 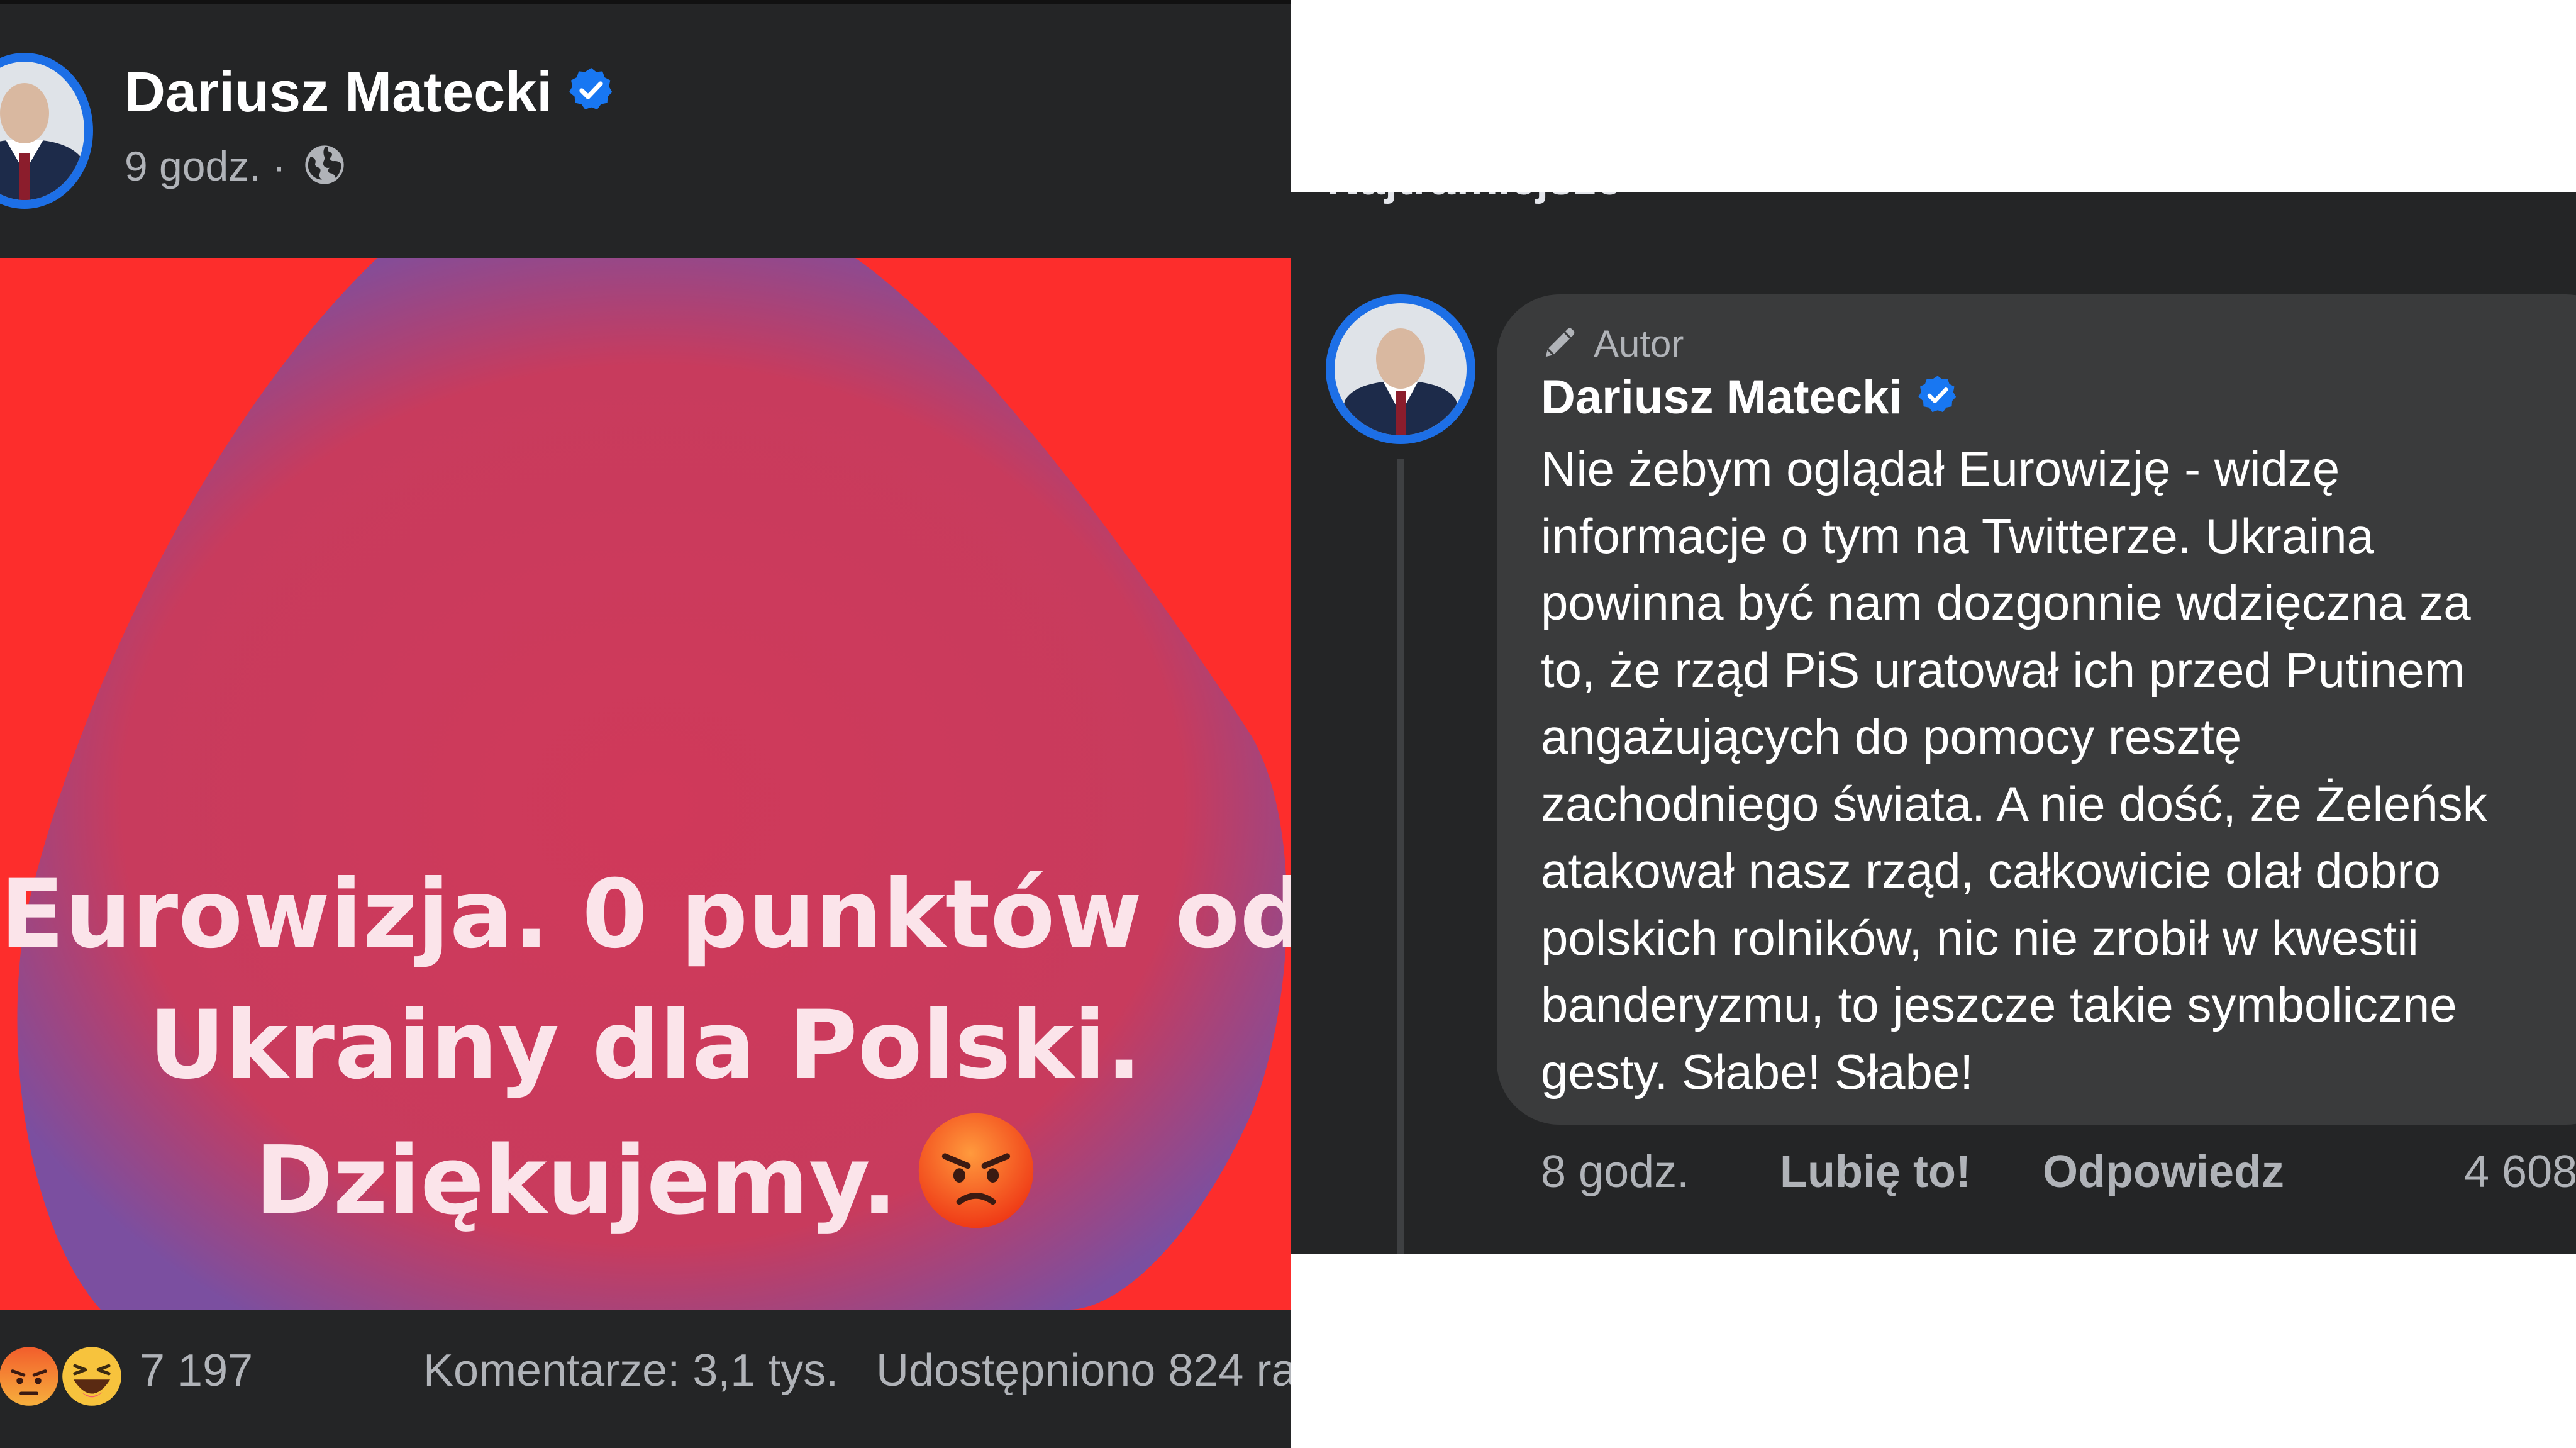 I want to click on angry-reaction-icon, so click(x=31, y=1378).